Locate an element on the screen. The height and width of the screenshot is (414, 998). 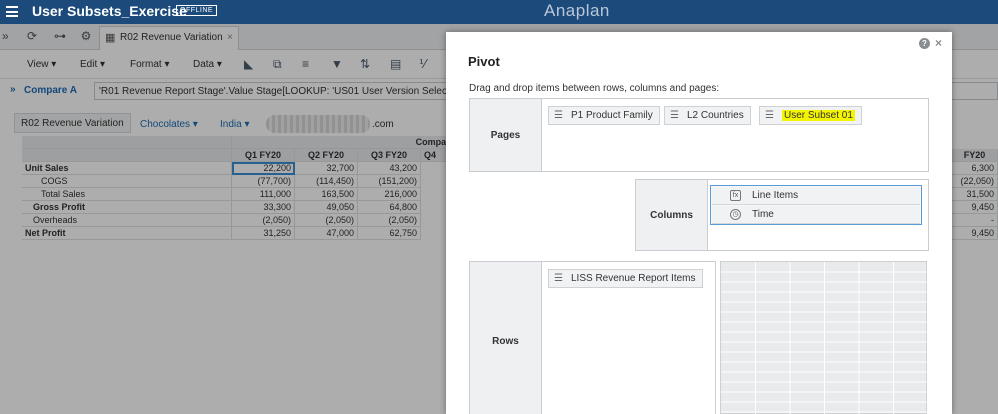
row-chip-liss-revenue-report-items: ☰ LISS Revenue Report Items is located at coordinates (625, 278).